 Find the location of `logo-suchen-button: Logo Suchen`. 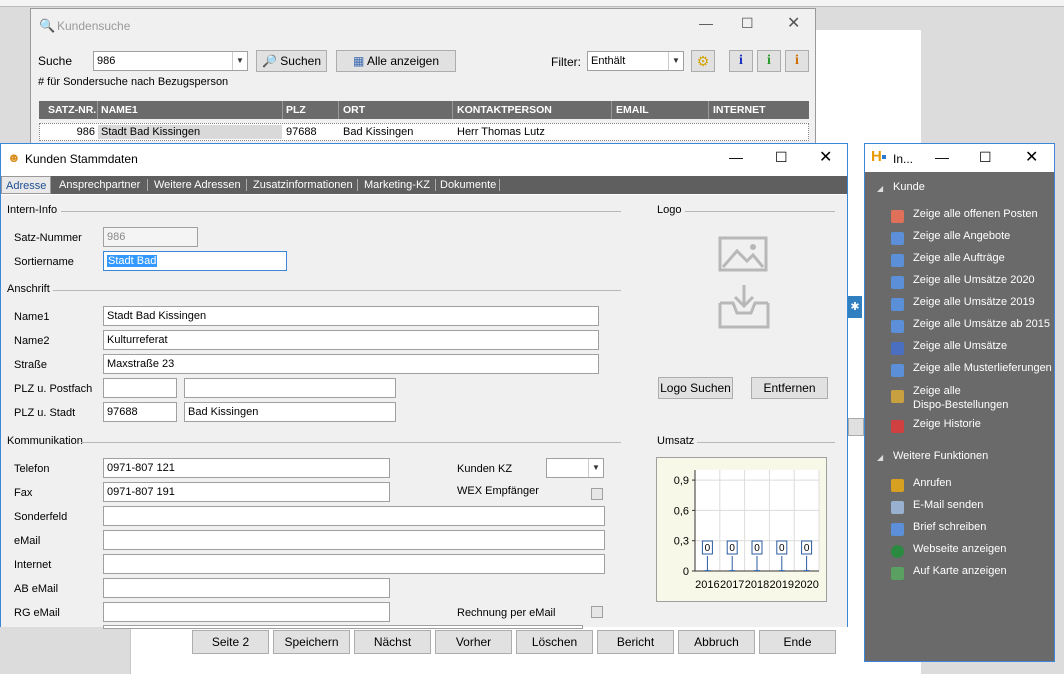

logo-suchen-button: Logo Suchen is located at coordinates (695, 388).